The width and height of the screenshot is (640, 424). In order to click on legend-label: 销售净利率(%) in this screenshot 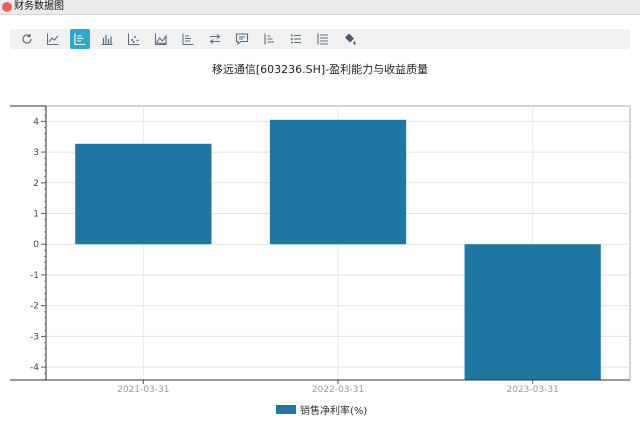, I will do `click(334, 411)`.